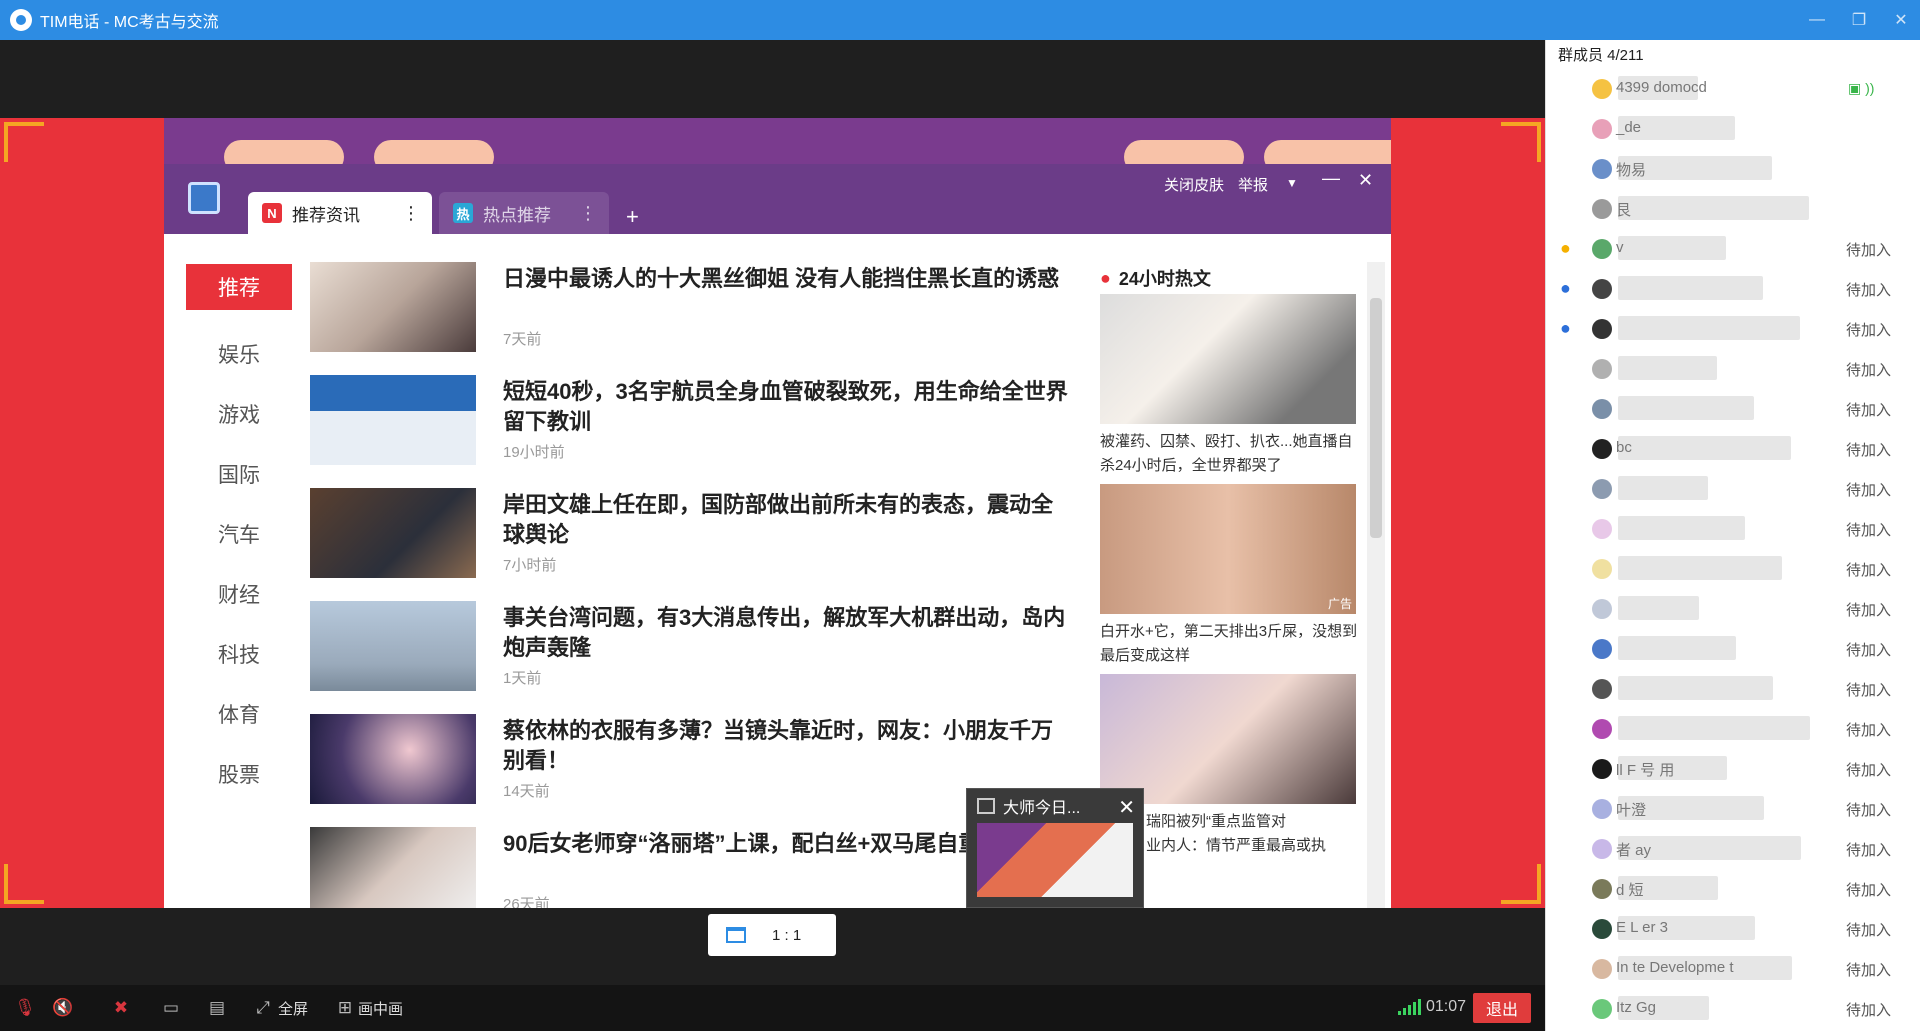 The width and height of the screenshot is (1920, 1031). Describe the element at coordinates (690, 867) in the screenshot. I see `article-item: 90后女老师穿“洛丽塔”上课，配白丝+双马尾自重 26天前` at that location.